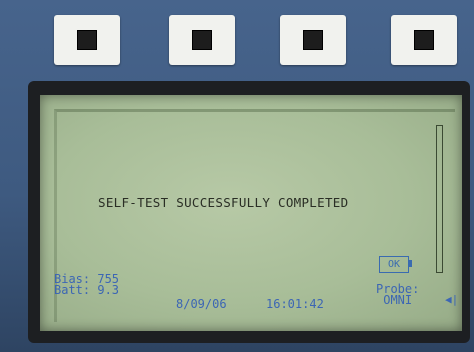  I want to click on softkey-3-icon, so click(313, 40).